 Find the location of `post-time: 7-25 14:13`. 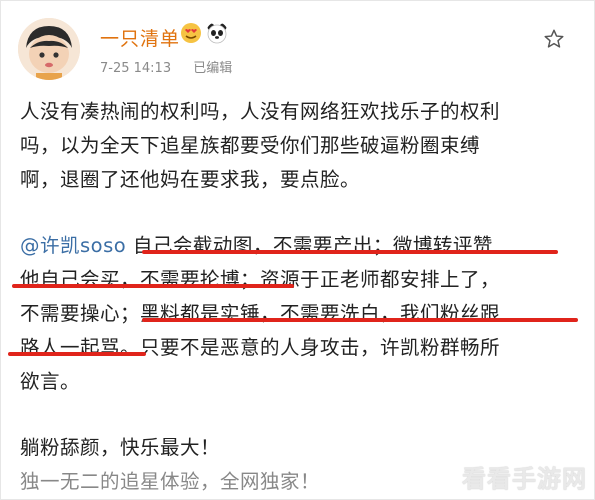

post-time: 7-25 14:13 is located at coordinates (136, 68).